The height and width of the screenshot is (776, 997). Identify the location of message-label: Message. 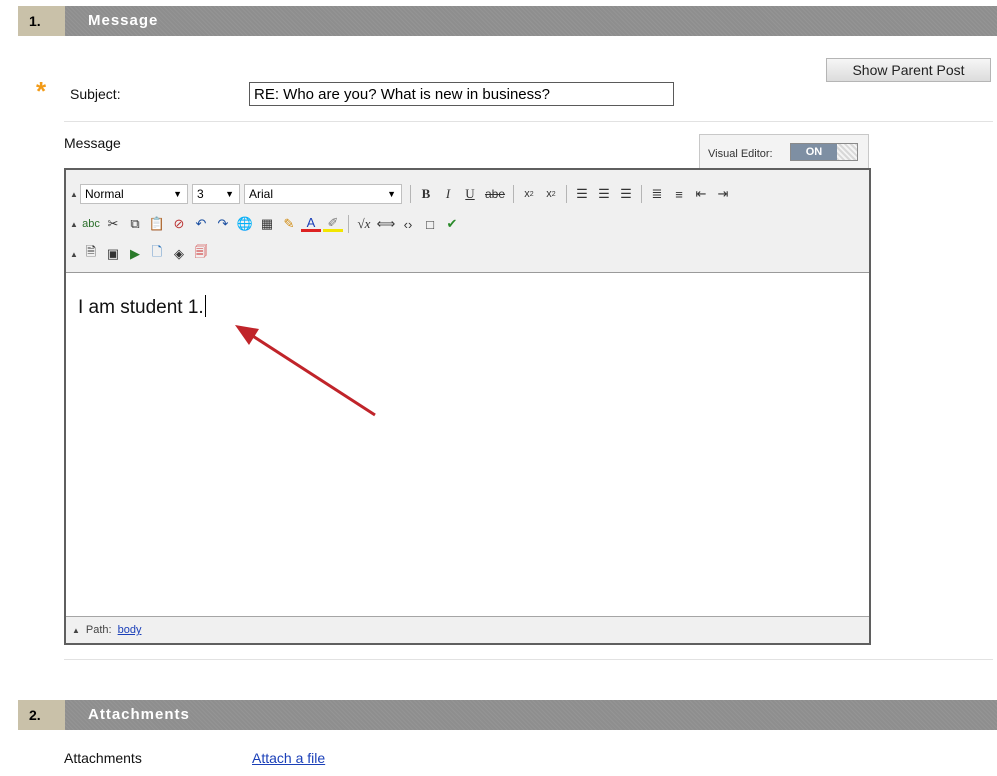
(92, 143).